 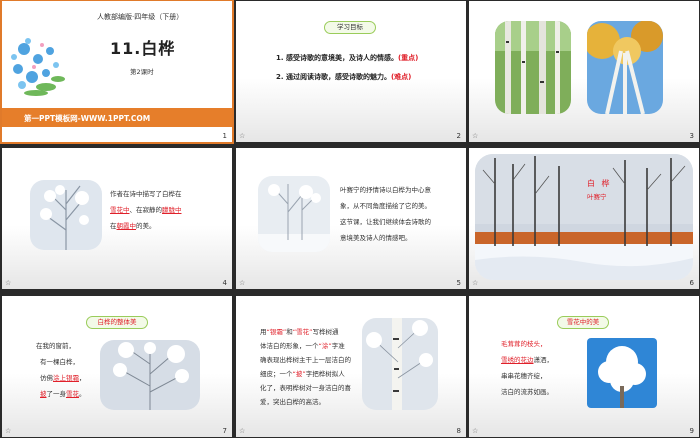 What do you see at coordinates (302, 346) in the screenshot?
I see `slide-text-2: 体洁白的形象，一个“涂”字准` at bounding box center [302, 346].